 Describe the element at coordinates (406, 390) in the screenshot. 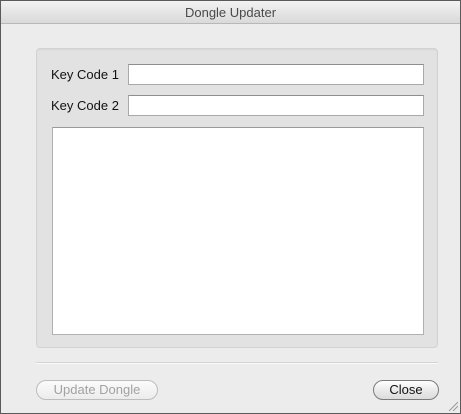

I see `close-button: Close` at that location.